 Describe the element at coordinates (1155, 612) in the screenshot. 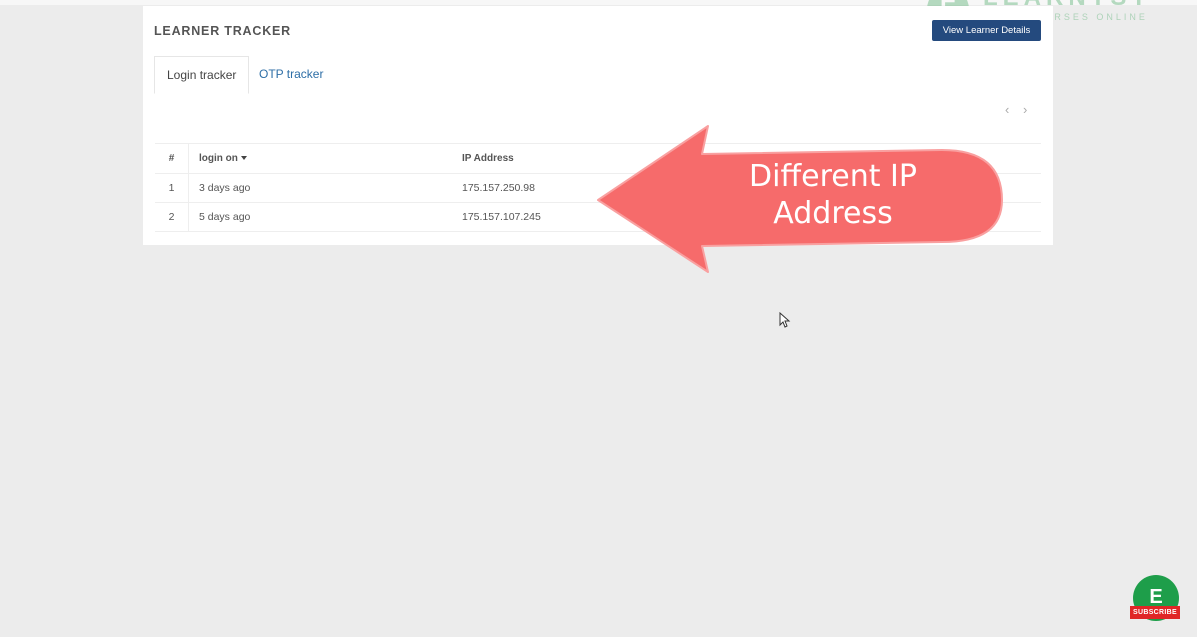

I see `subscribe-label: SUBSCRIBE` at that location.